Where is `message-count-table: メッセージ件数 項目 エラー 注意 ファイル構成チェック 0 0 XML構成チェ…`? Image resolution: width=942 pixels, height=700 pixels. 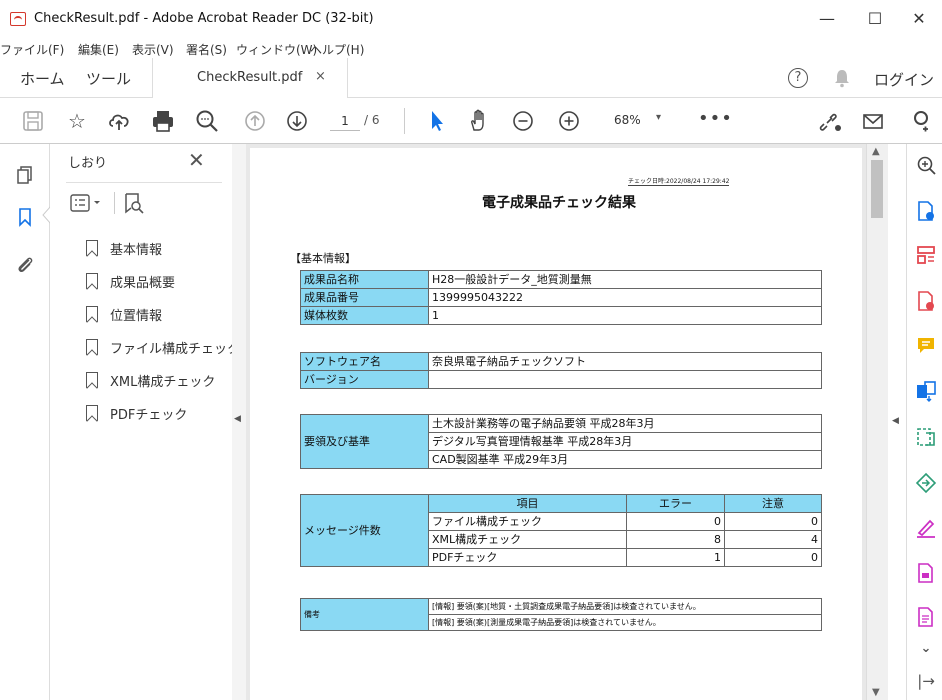 message-count-table: メッセージ件数 項目 エラー 注意 ファイル構成チェック 0 0 XML構成チェ… is located at coordinates (561, 530).